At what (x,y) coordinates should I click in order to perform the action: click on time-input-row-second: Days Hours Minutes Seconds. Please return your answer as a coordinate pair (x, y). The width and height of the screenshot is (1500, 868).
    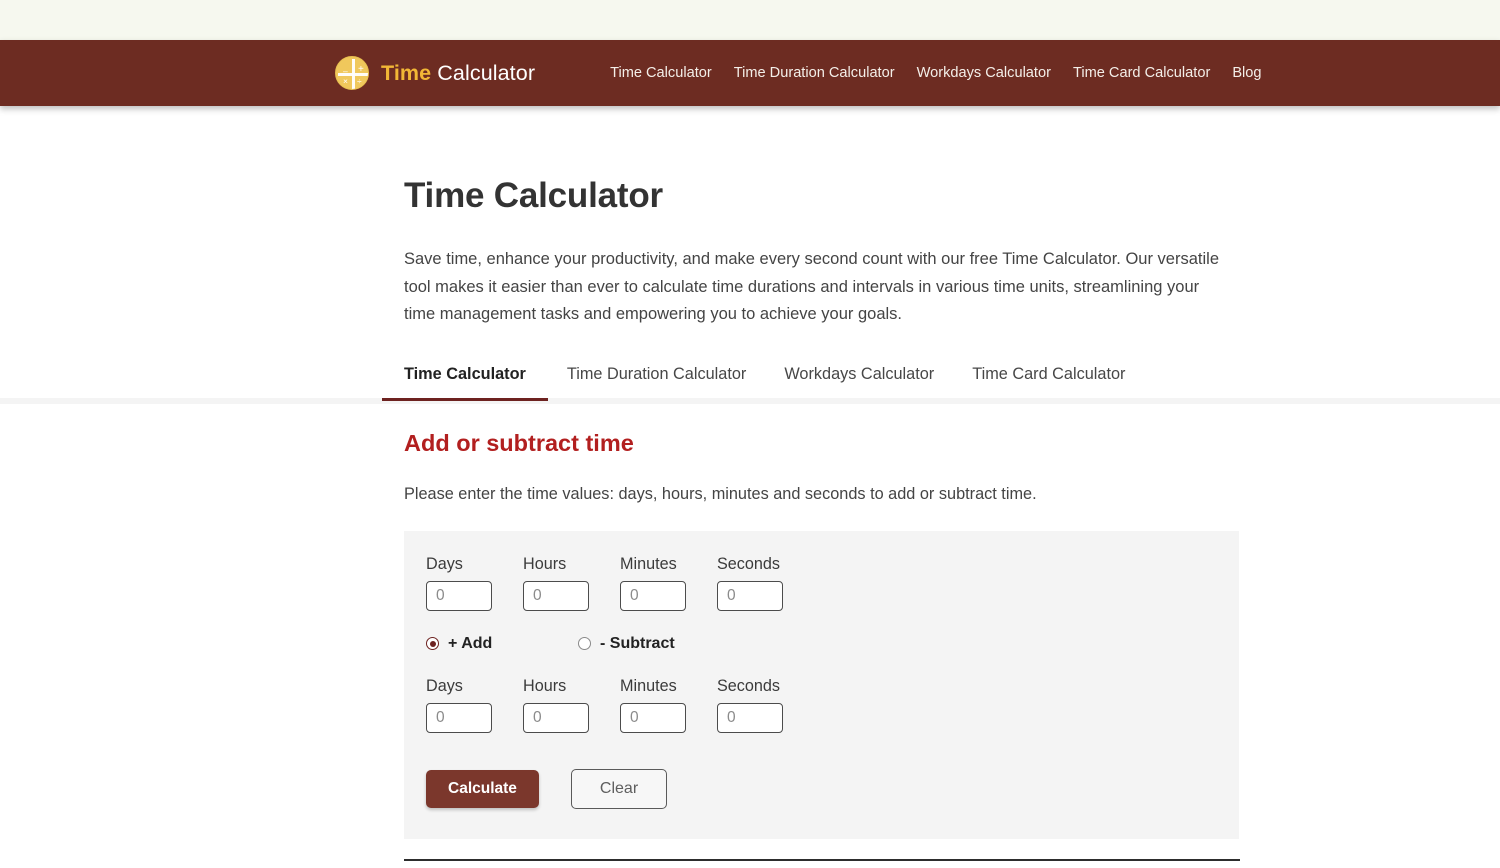
    Looking at the image, I should click on (821, 705).